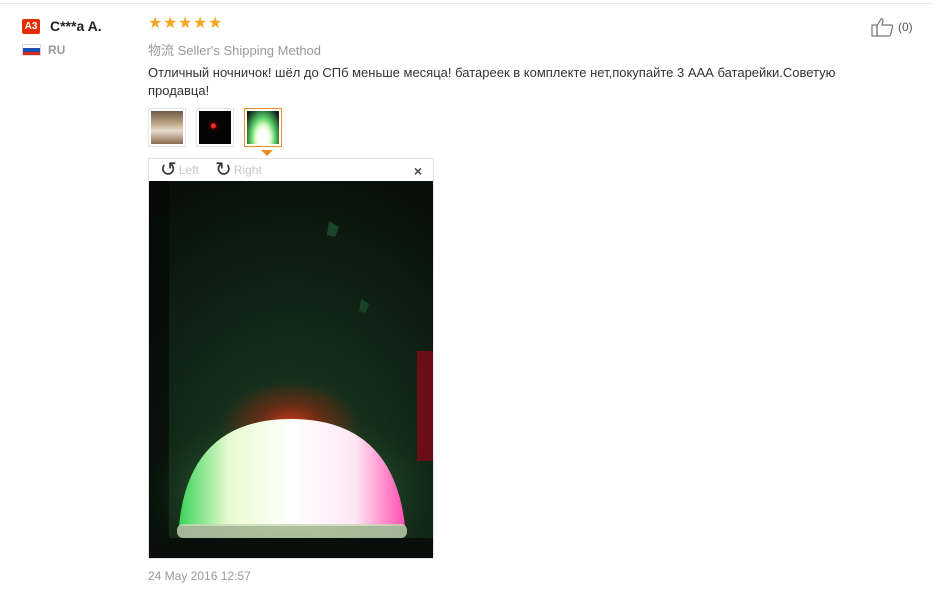 The image size is (943, 599). I want to click on level-badge: A3, so click(31, 26).